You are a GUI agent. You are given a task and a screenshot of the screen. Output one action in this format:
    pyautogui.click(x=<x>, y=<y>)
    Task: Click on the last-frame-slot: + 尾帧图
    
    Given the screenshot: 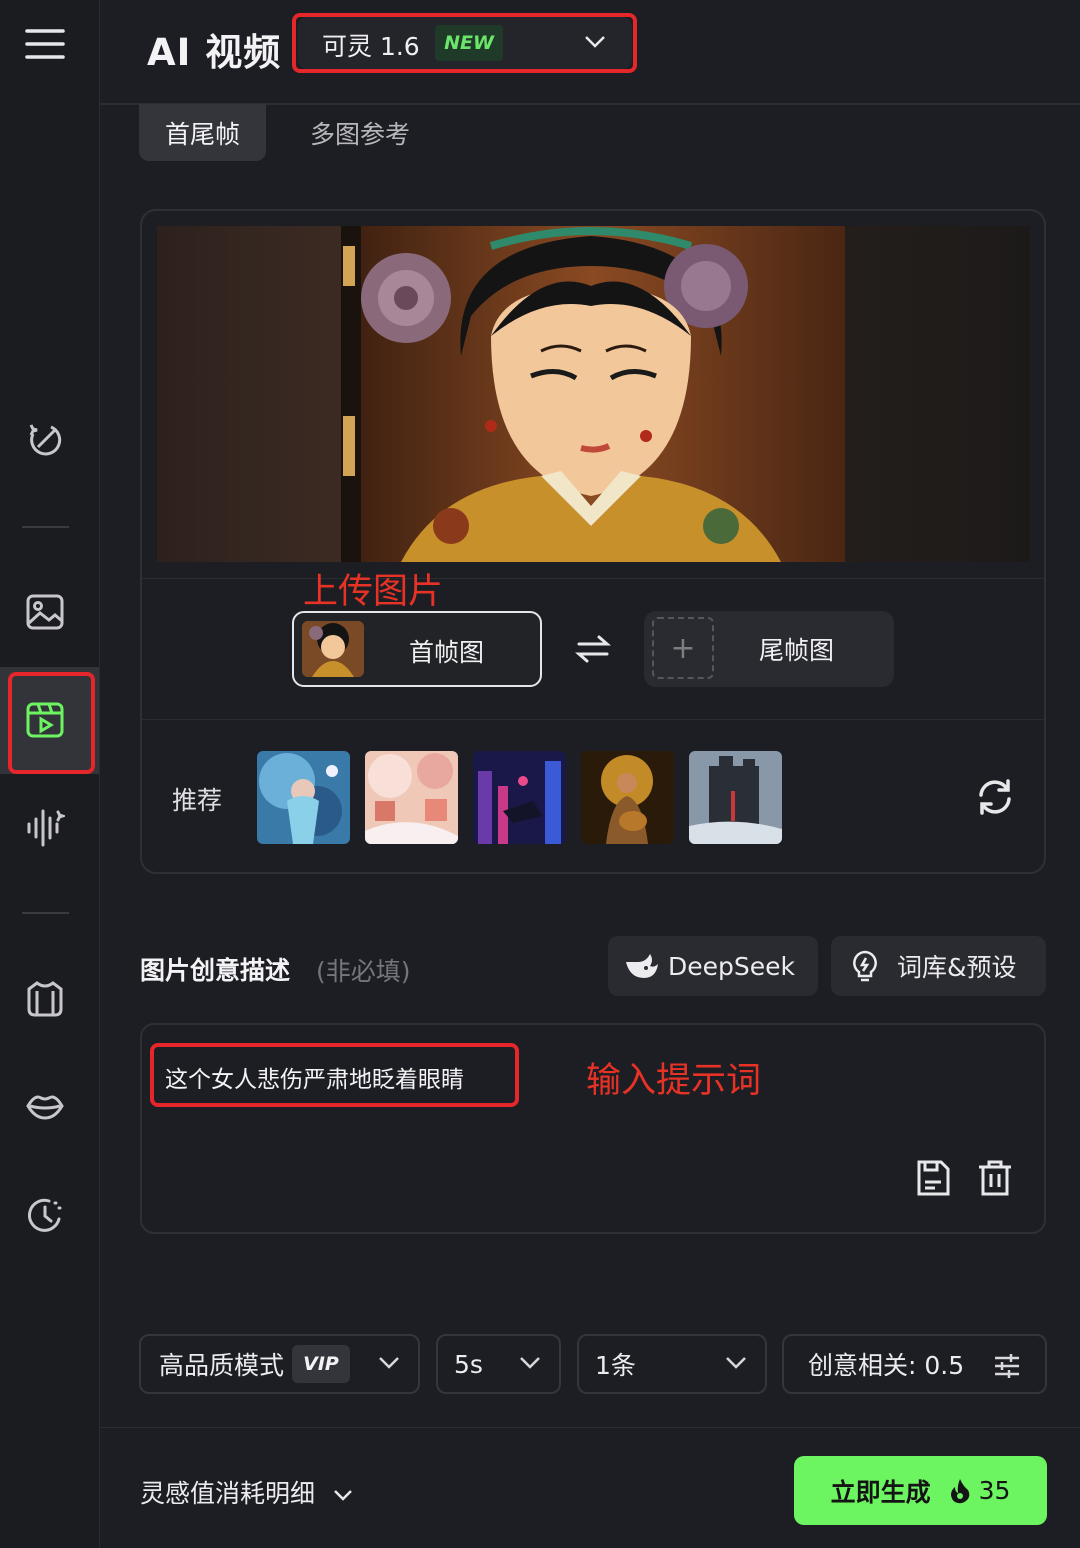 What is the action you would take?
    pyautogui.click(x=769, y=649)
    